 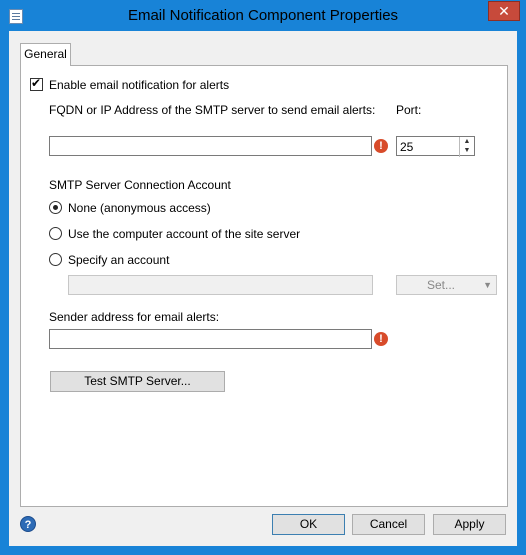 I want to click on apply-button: Apply, so click(x=469, y=524).